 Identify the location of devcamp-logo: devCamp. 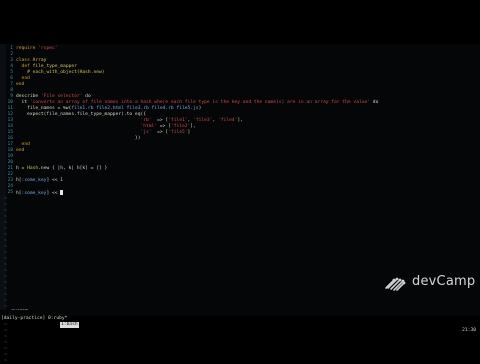
(428, 281).